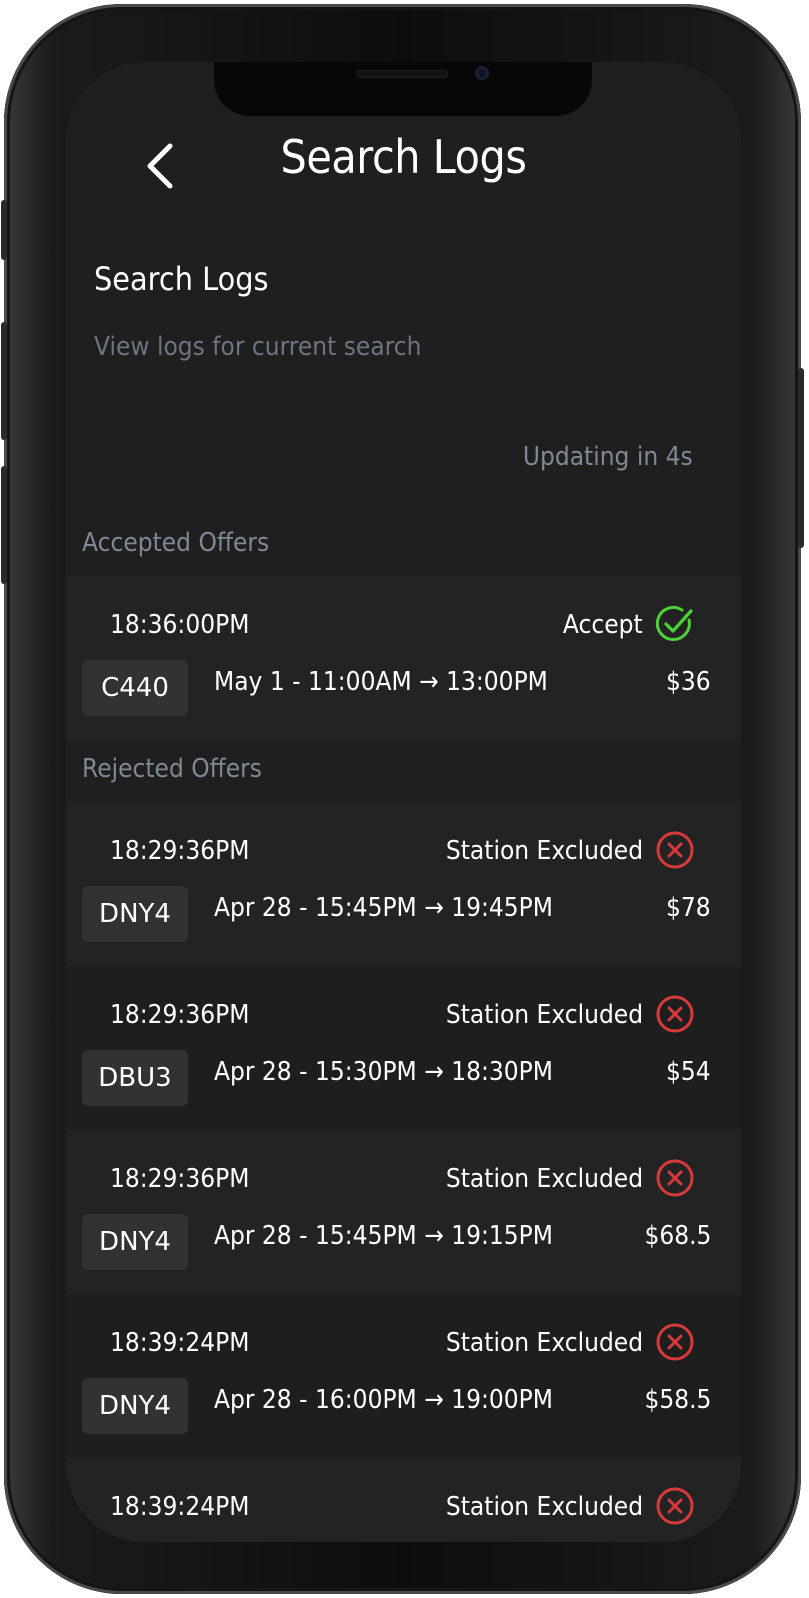 The width and height of the screenshot is (809, 1598). I want to click on power-button, so click(801, 458).